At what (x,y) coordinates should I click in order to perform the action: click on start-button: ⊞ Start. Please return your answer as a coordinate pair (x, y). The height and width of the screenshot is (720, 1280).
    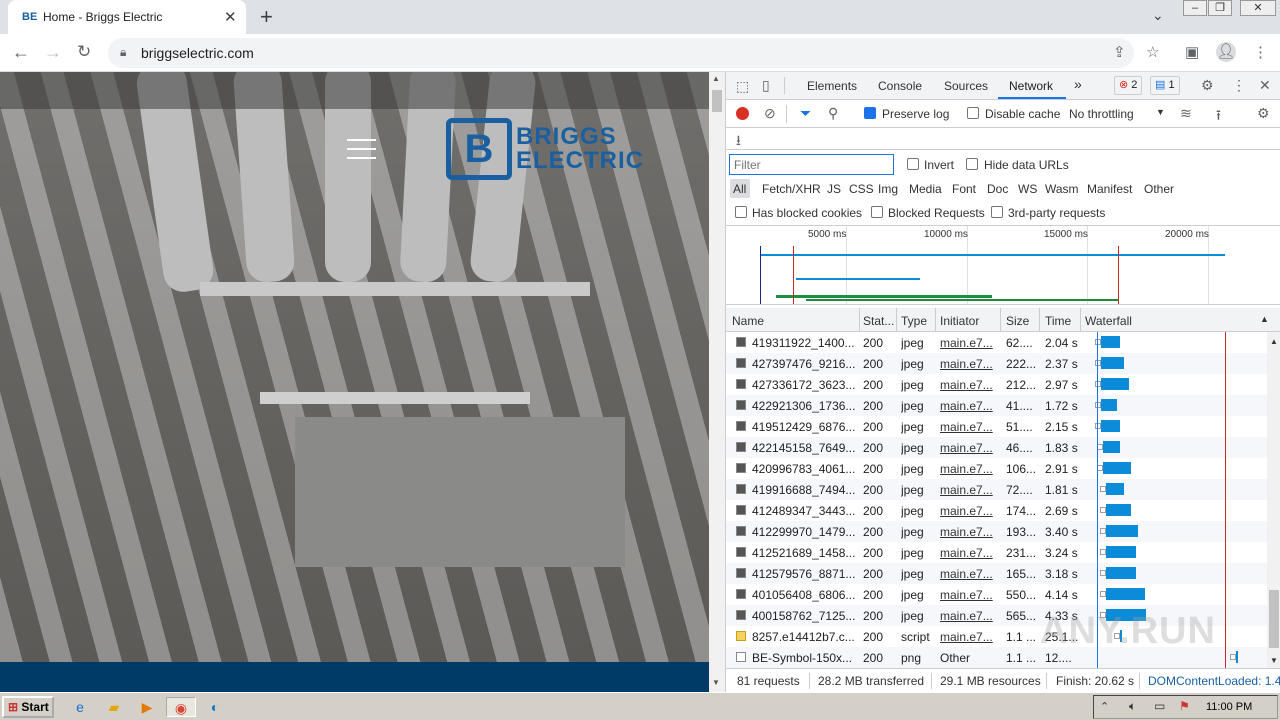
    Looking at the image, I should click on (28, 707).